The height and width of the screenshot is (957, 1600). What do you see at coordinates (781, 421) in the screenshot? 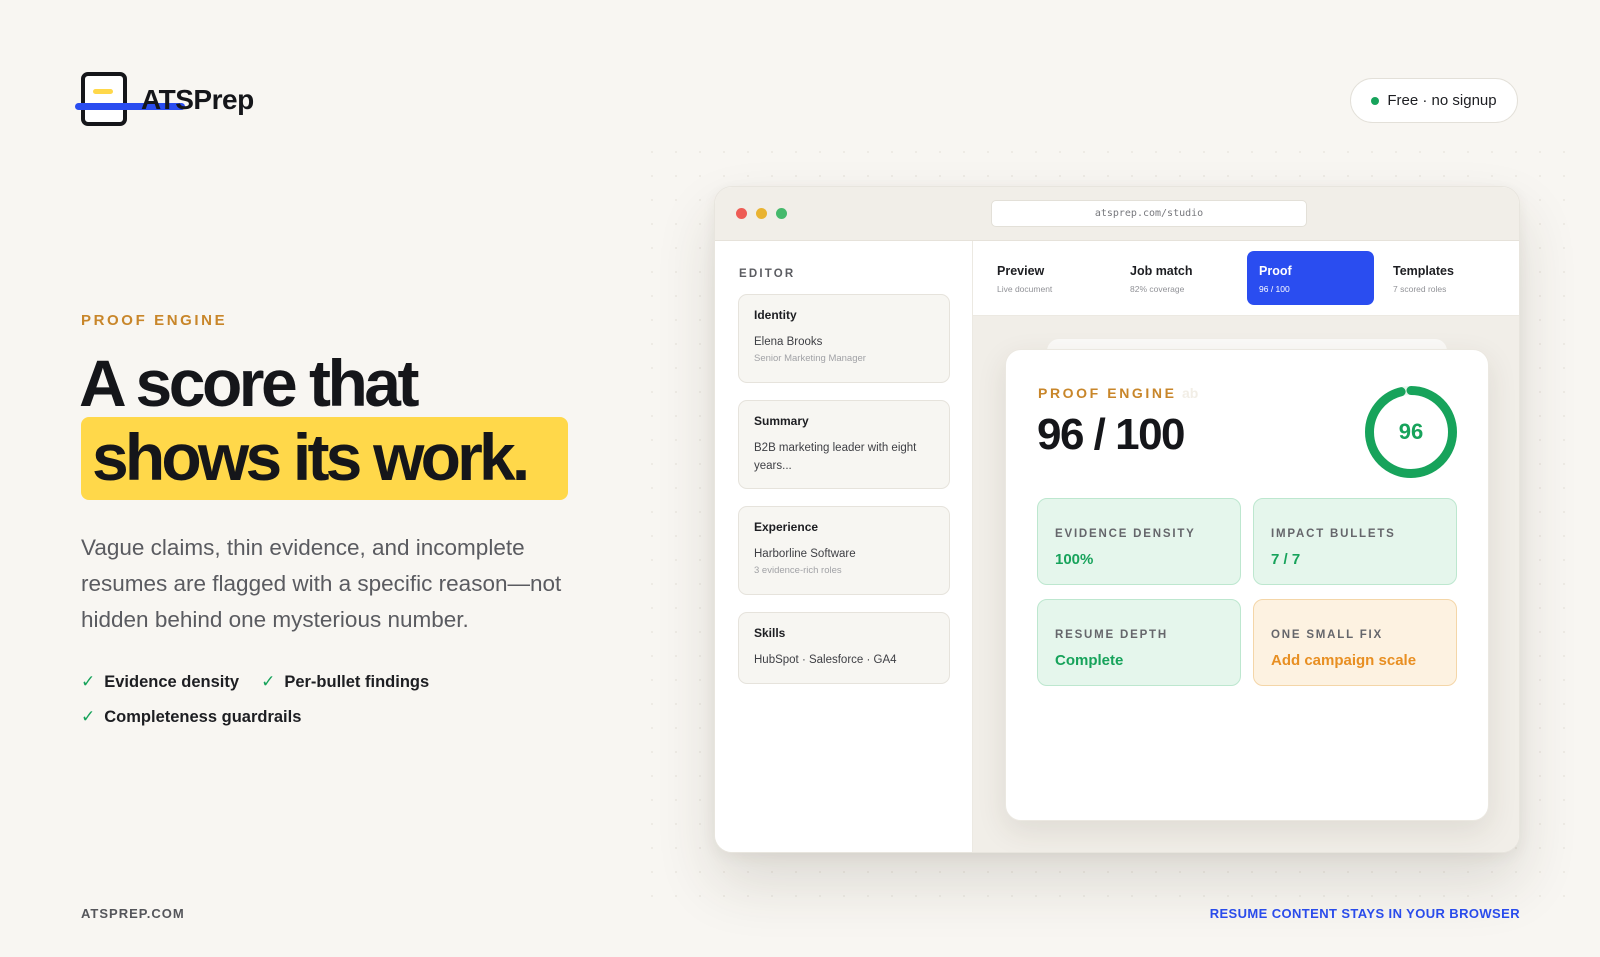
I see `section-heading: Summary` at bounding box center [781, 421].